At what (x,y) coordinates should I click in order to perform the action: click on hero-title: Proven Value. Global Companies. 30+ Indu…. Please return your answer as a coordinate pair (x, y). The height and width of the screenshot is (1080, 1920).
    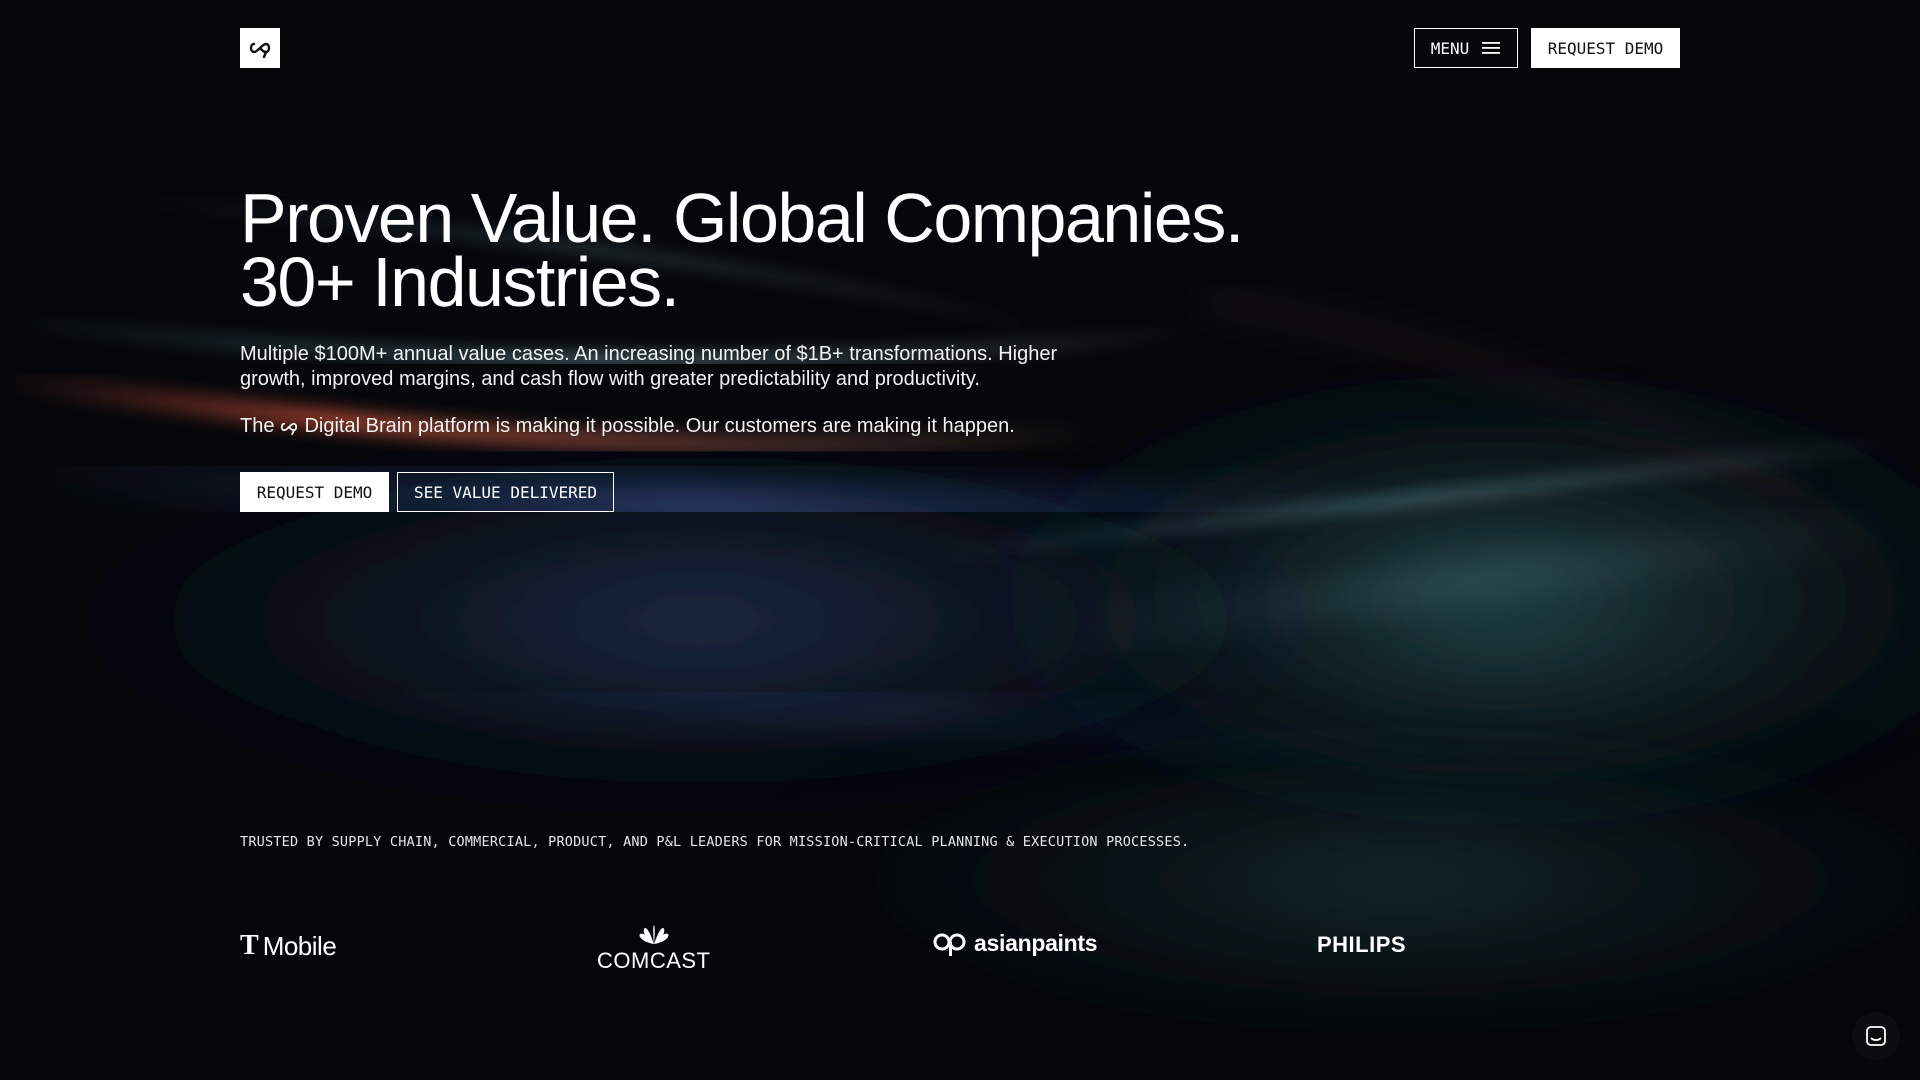
    Looking at the image, I should click on (790, 250).